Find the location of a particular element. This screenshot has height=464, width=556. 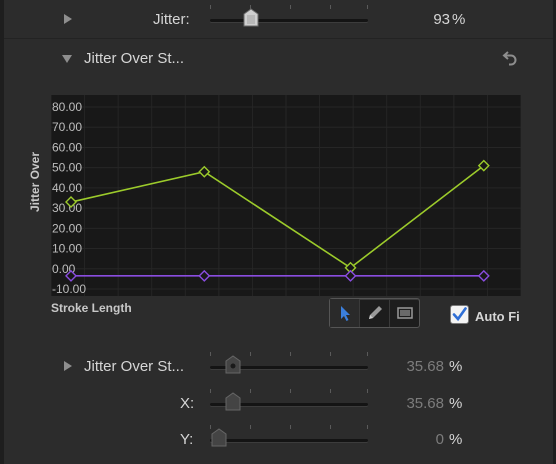

jitter-slider is located at coordinates (289, 16).